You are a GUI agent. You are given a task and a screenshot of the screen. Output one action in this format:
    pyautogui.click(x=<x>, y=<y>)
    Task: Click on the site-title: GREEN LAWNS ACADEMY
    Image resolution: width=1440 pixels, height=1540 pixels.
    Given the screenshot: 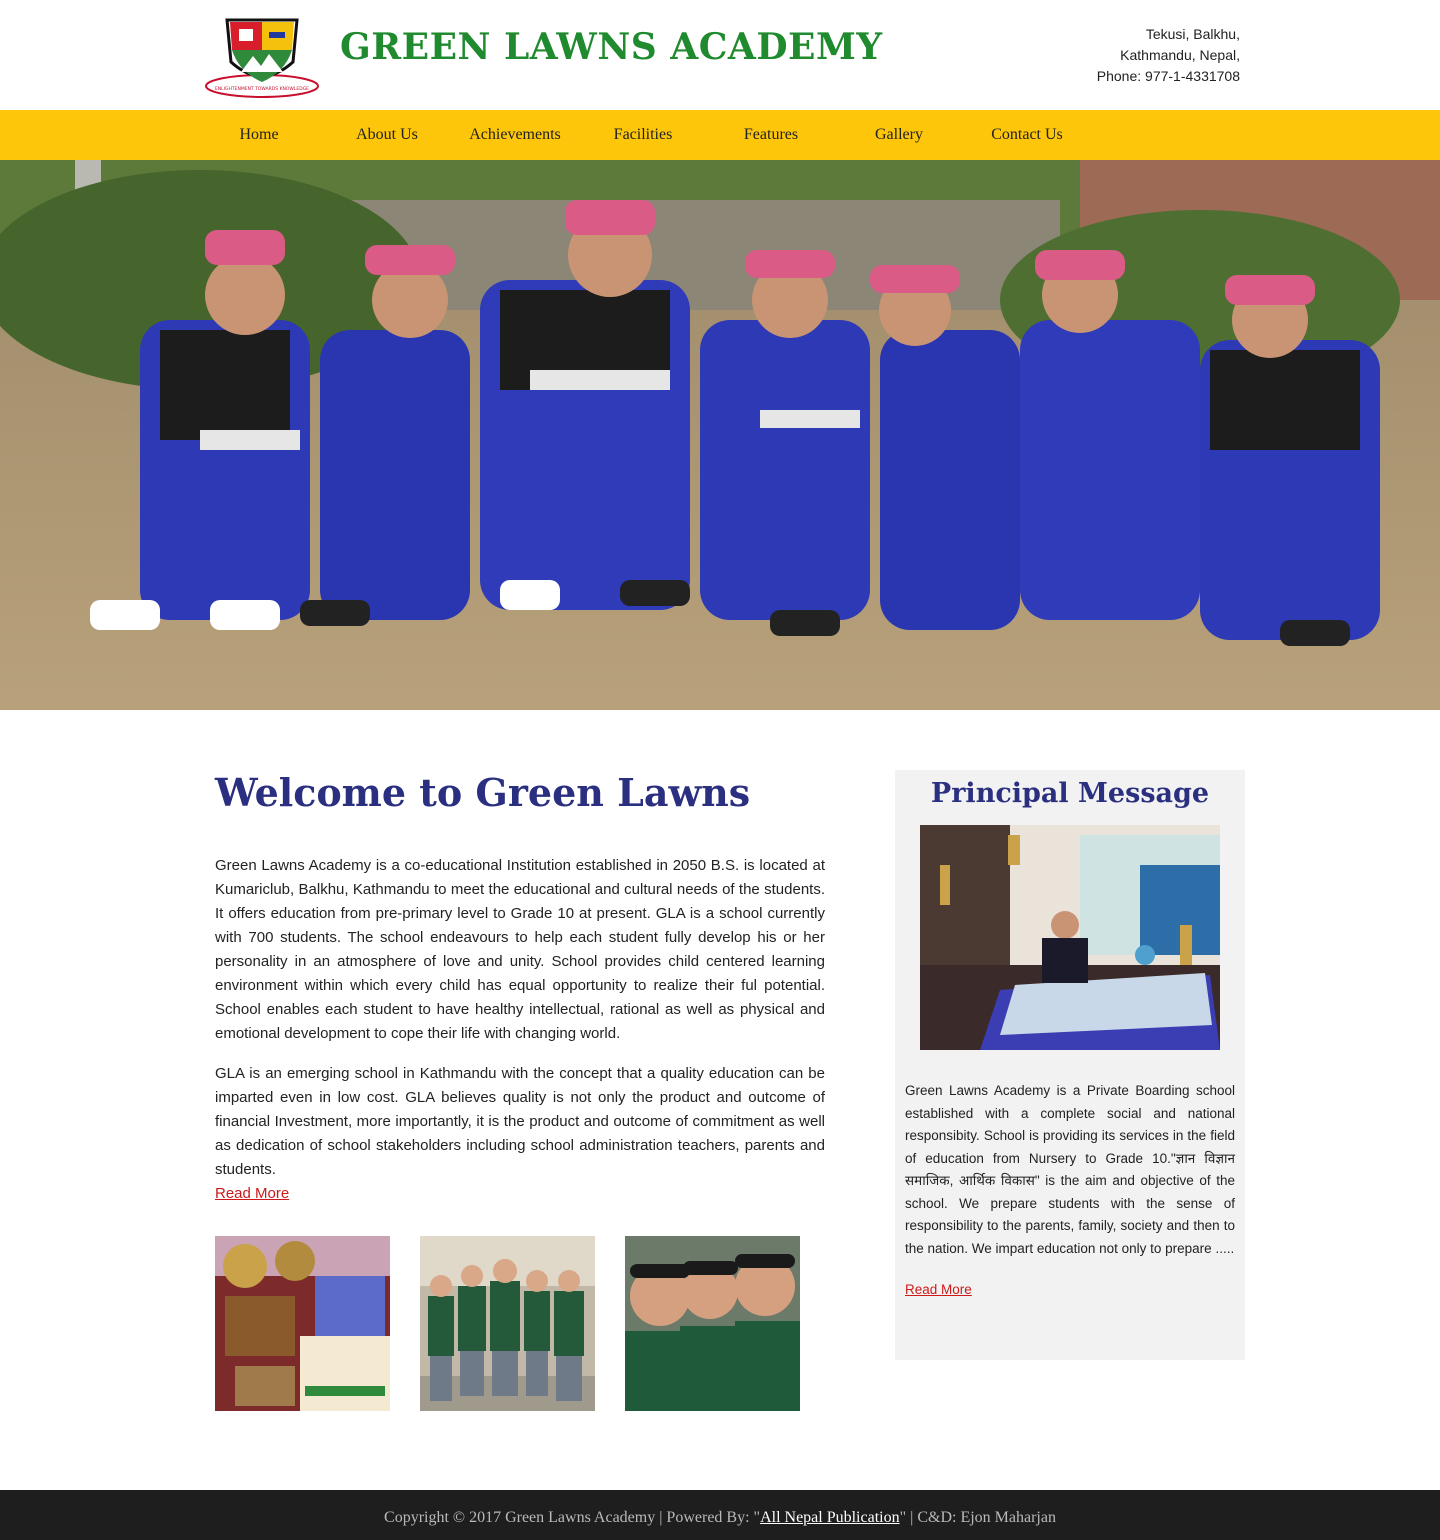 What is the action you would take?
    pyautogui.click(x=611, y=47)
    